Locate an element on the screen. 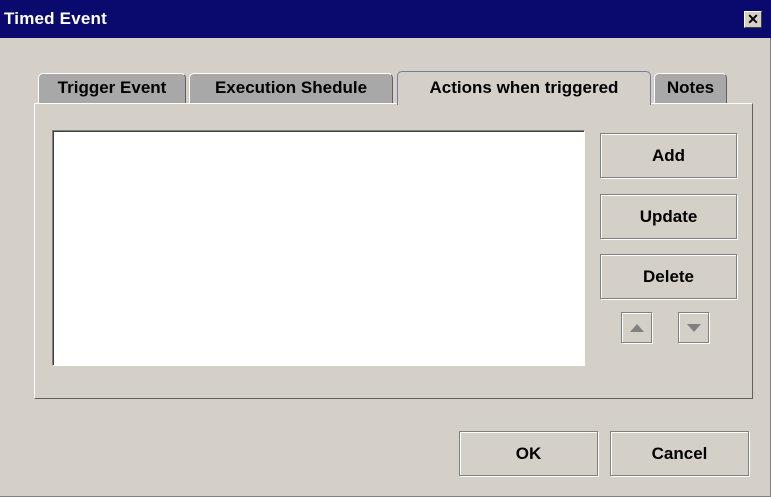 Image resolution: width=771 pixels, height=497 pixels. window-title: Timed Event is located at coordinates (55, 18).